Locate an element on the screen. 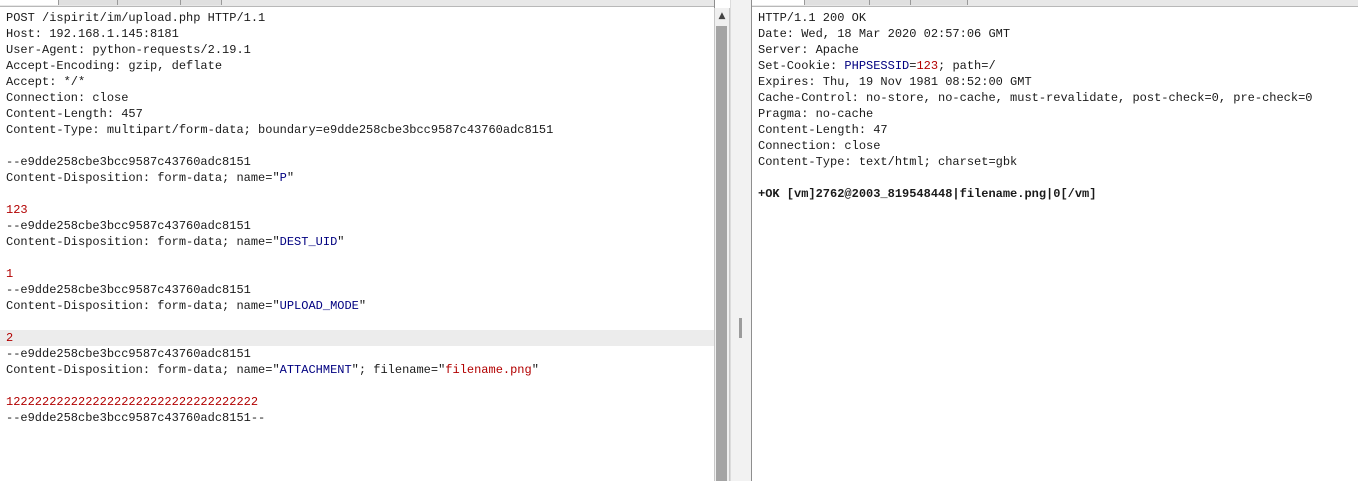 The height and width of the screenshot is (481, 1358). code-line: Expires: Thu, 19 Nov 1981 08:52:00 GMT is located at coordinates (1058, 82).